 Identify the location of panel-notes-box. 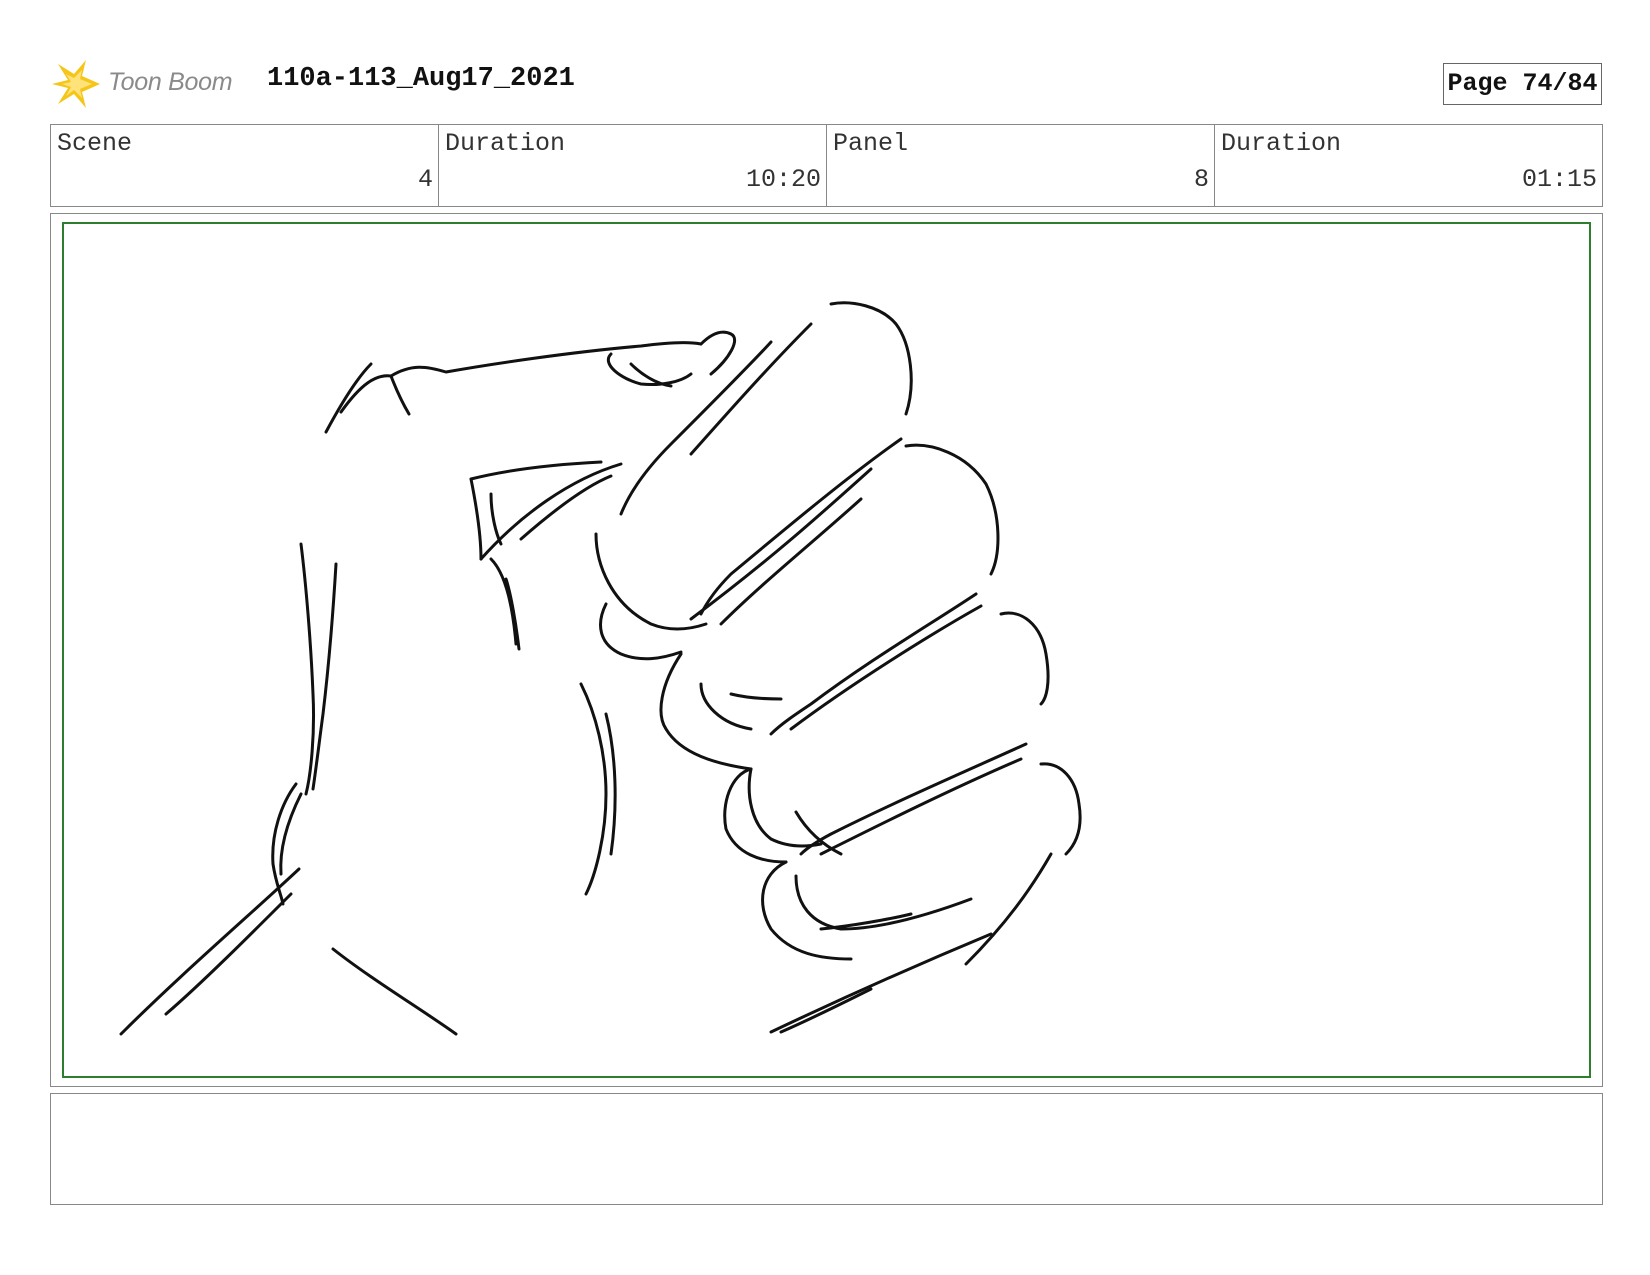
(826, 1149).